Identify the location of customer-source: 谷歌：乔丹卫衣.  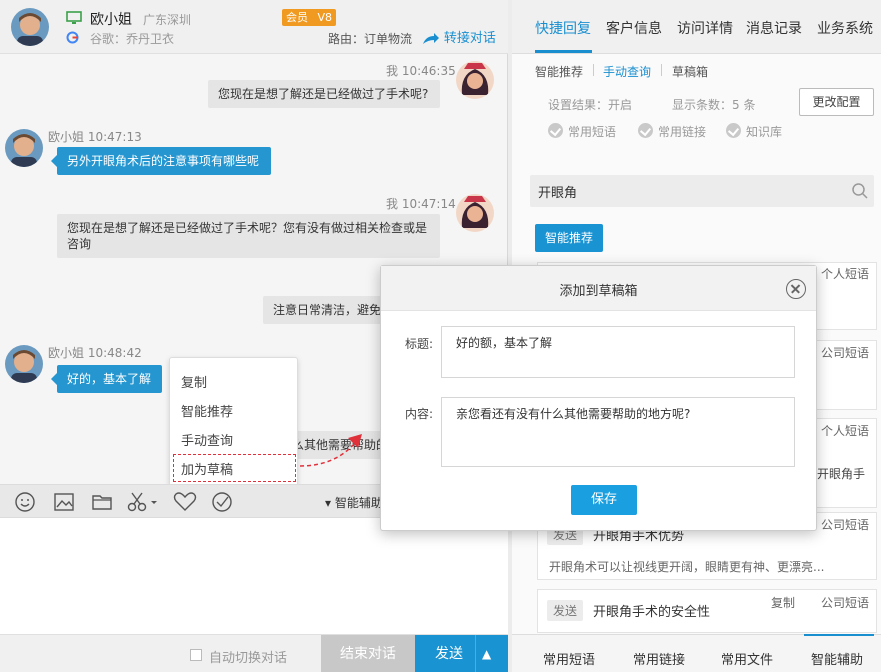
(132, 39).